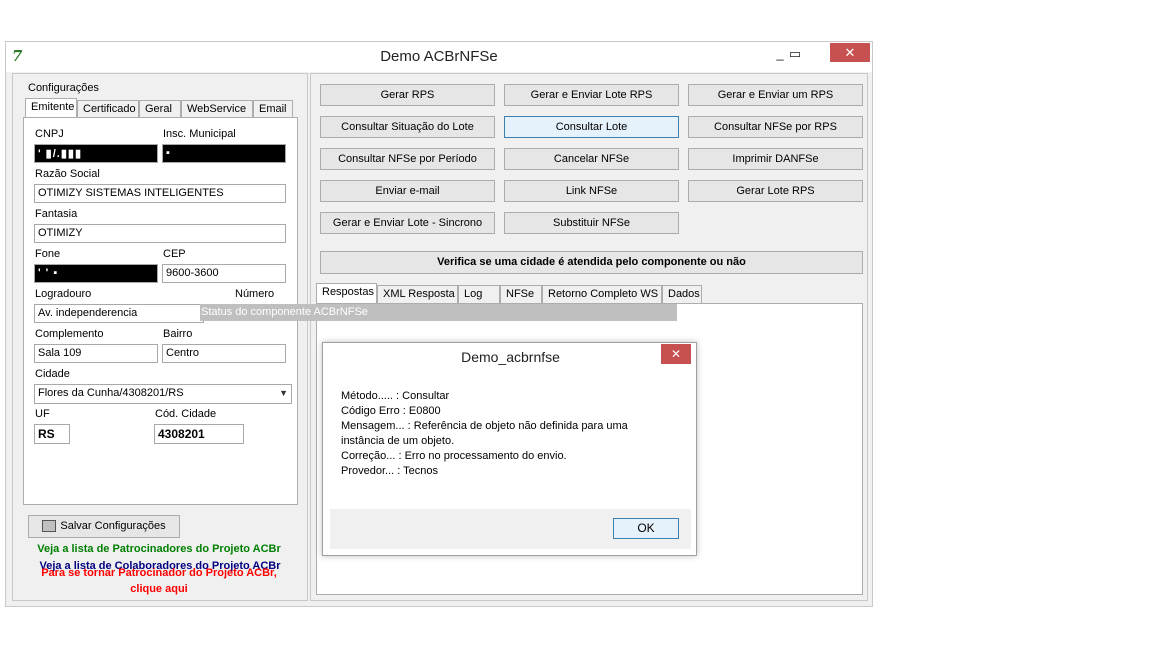 The width and height of the screenshot is (1152, 648). Describe the element at coordinates (174, 254) in the screenshot. I see `cep-label: CEP` at that location.